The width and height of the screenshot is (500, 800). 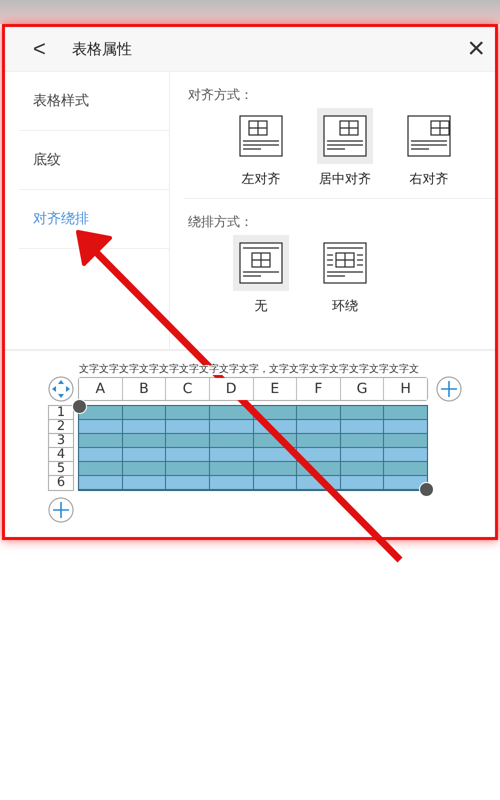 What do you see at coordinates (39, 49) in the screenshot?
I see `back-button: <` at bounding box center [39, 49].